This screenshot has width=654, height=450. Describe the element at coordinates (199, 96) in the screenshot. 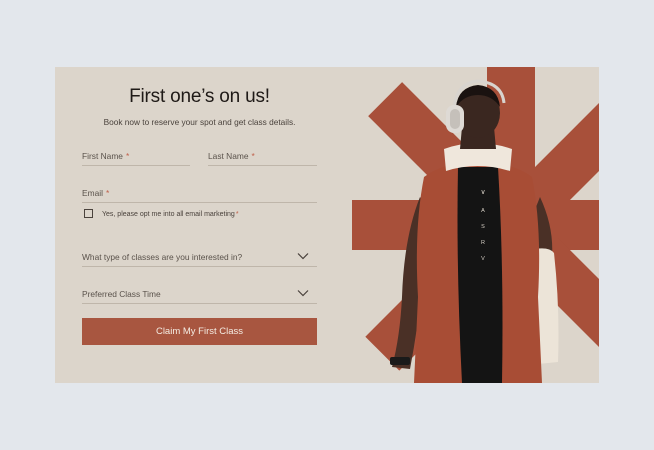

I see `form-title: First one’s on us!` at that location.